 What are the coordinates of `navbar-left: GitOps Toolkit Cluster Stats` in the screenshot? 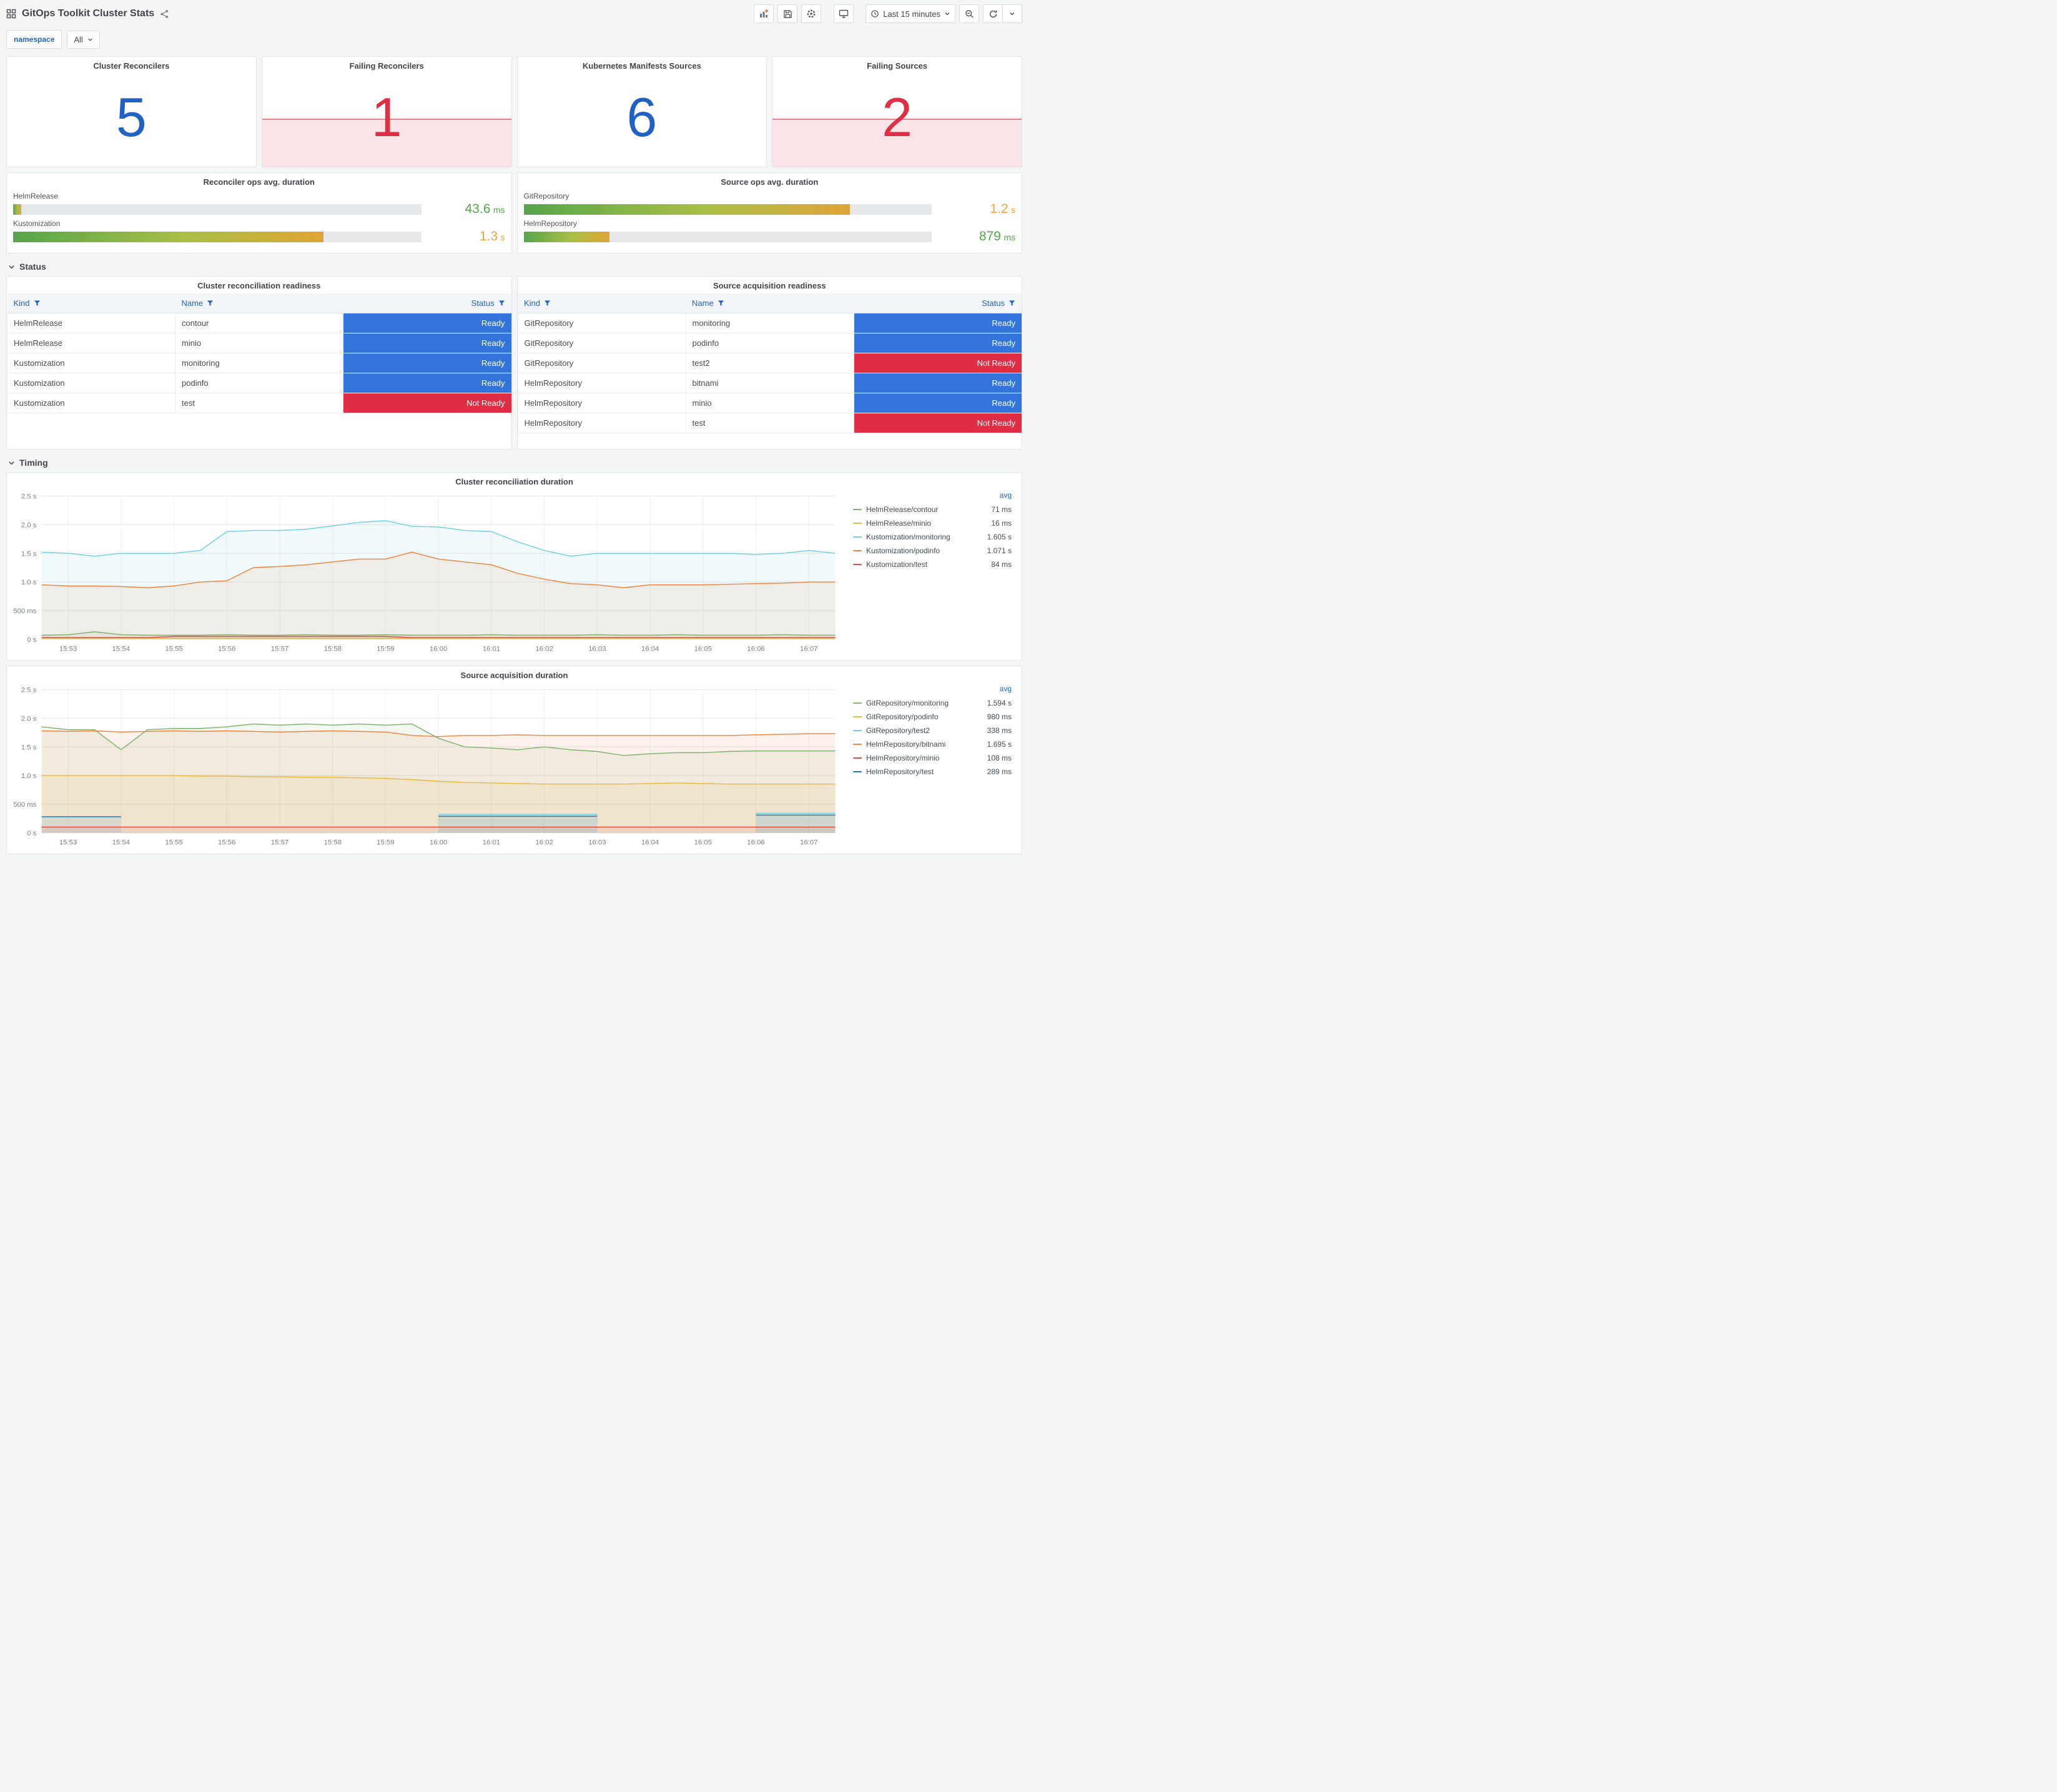 It's located at (88, 13).